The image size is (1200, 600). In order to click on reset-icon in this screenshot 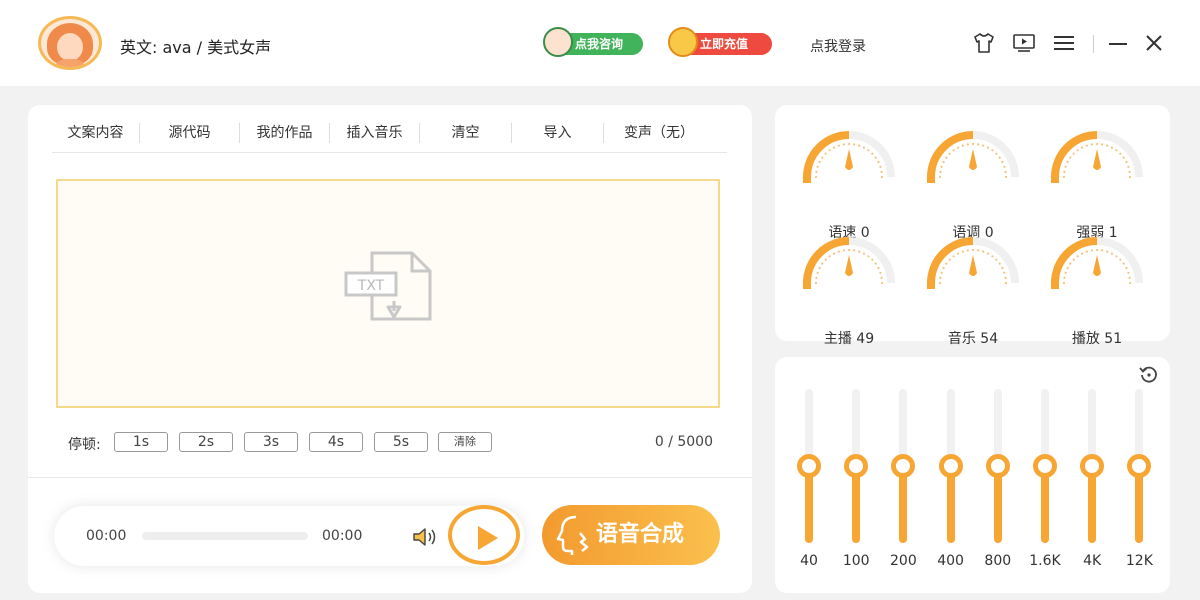, I will do `click(1149, 375)`.